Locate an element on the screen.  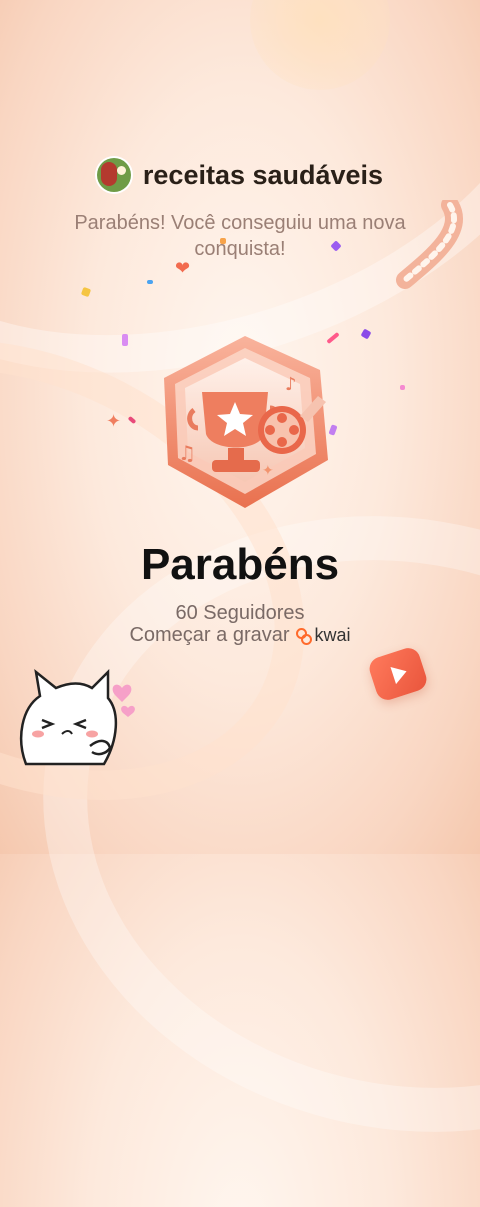
congrats-title: Parabéns is located at coordinates (240, 564).